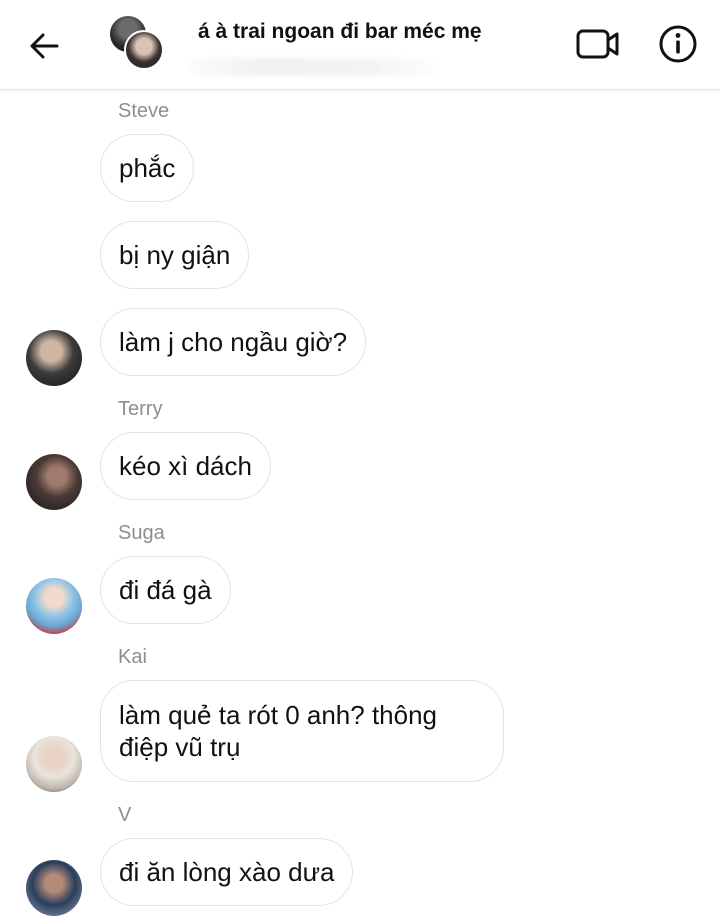 This screenshot has height=921, width=720. Describe the element at coordinates (140, 409) in the screenshot. I see `sender-name: Terry` at that location.